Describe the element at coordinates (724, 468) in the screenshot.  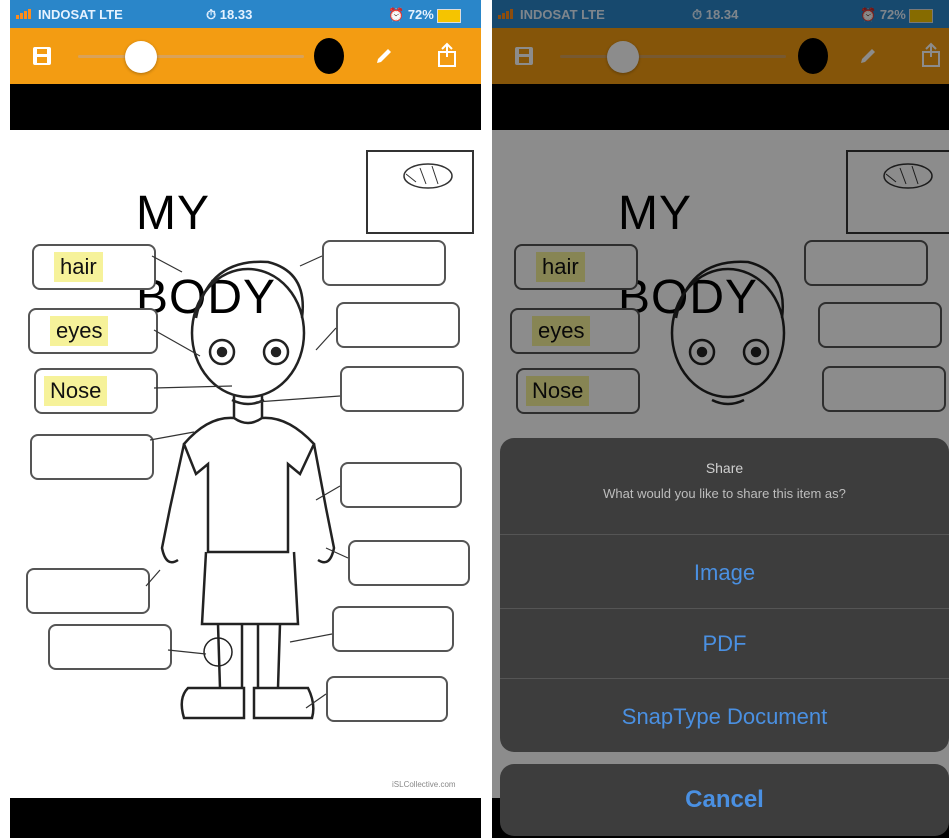
I see `share-sheet-title: Share` at that location.